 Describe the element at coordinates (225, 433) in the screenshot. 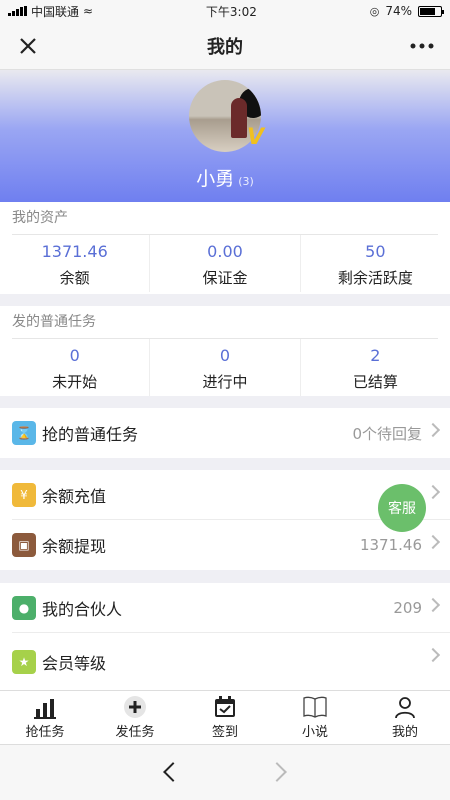

I see `grab-task-row: ⌛ 抢的普通任务 0个待回复` at that location.